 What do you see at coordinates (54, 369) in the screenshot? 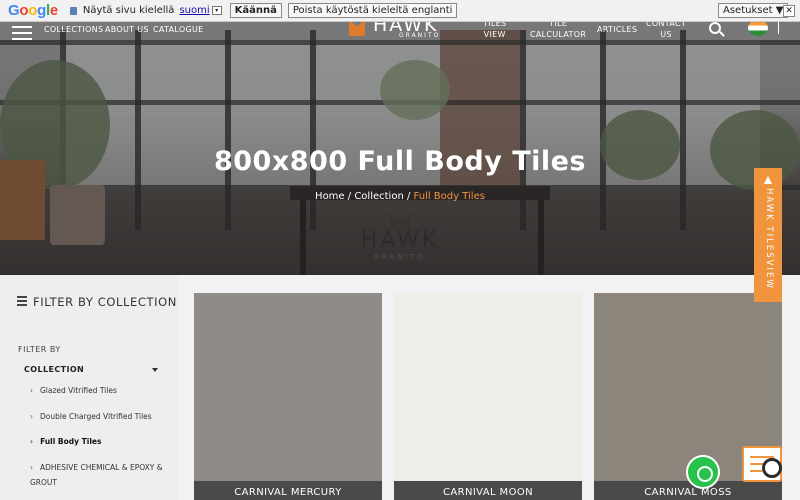
I see `collection-label: COLLECTION` at bounding box center [54, 369].